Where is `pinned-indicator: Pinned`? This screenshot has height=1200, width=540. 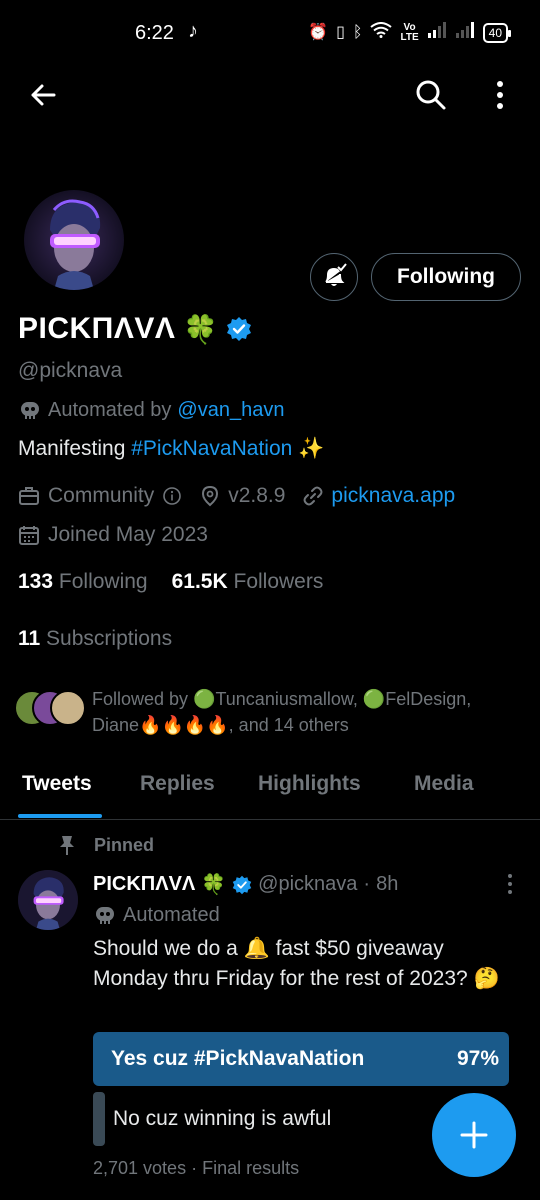 pinned-indicator: Pinned is located at coordinates (106, 845).